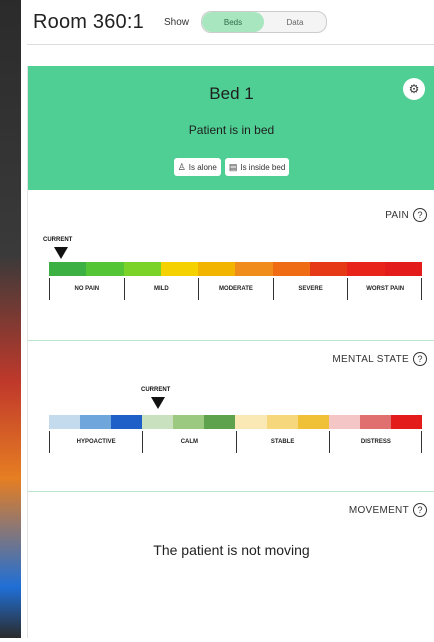  Describe the element at coordinates (397, 215) in the screenshot. I see `pain-title: PAIN` at that location.